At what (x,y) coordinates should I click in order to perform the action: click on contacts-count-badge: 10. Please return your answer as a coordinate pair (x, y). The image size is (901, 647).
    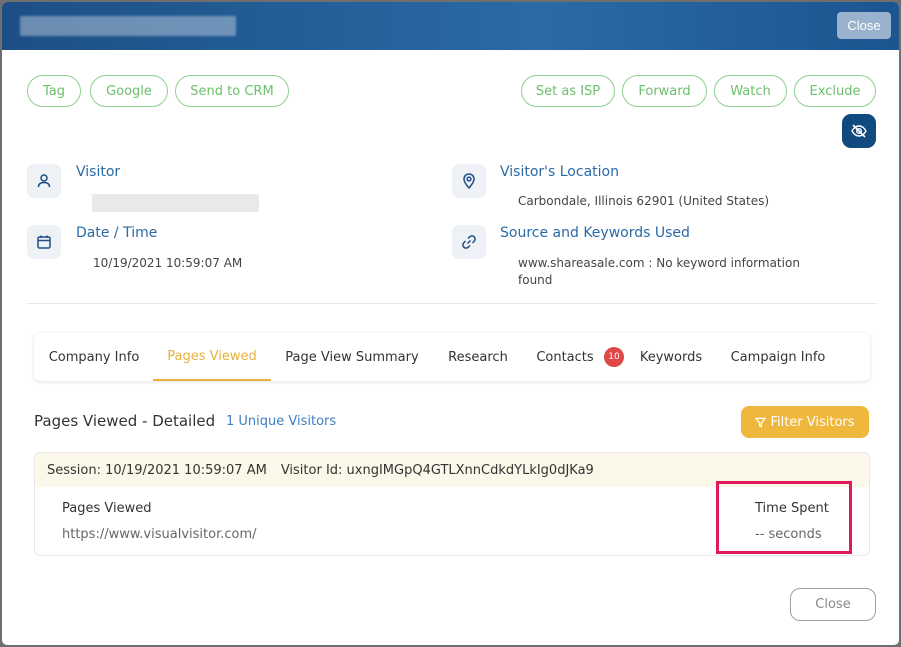
    Looking at the image, I should click on (614, 357).